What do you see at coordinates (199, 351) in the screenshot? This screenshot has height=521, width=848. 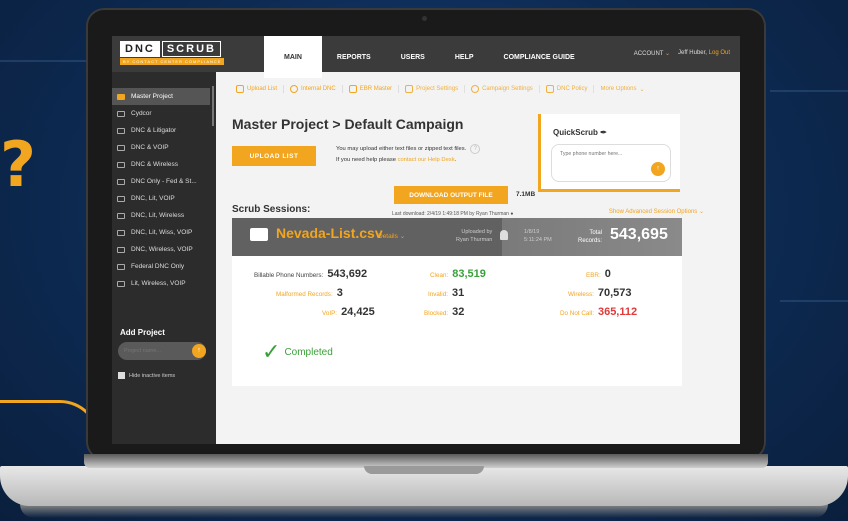 I see `add-project-button: ↑` at bounding box center [199, 351].